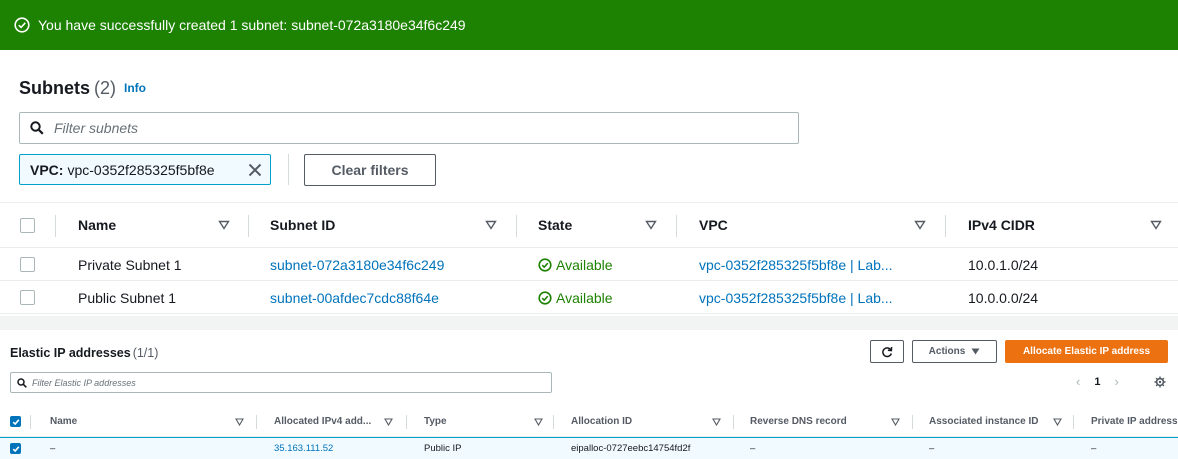  I want to click on refresh-button, so click(887, 351).